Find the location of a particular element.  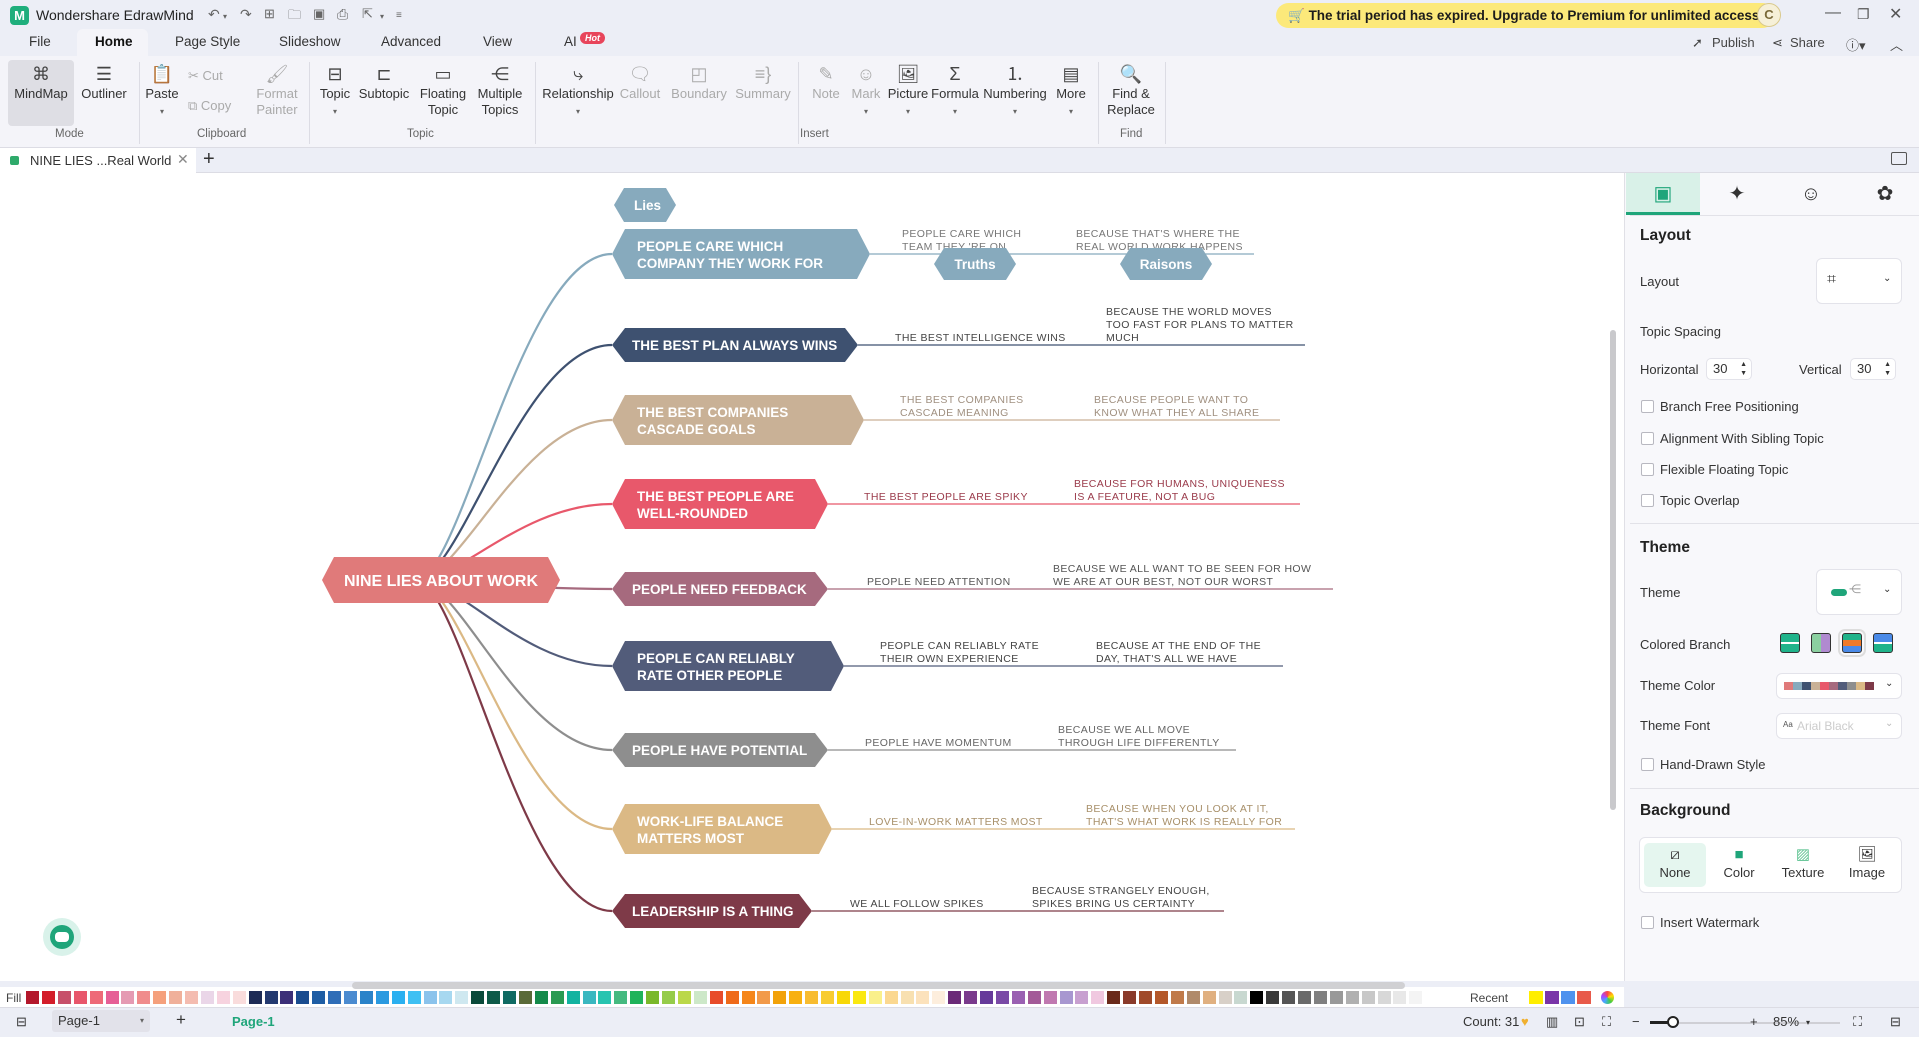

truth-subtopic-text: PEOPLE CAN RELIABLY RATE is located at coordinates (959, 646).